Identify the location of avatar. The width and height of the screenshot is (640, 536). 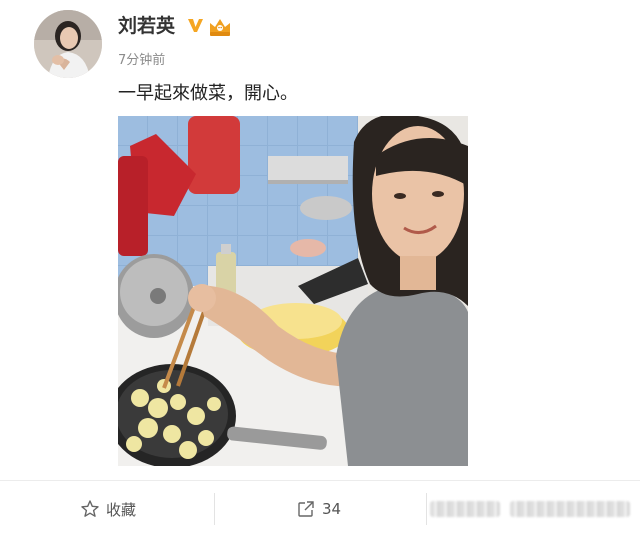
(68, 44).